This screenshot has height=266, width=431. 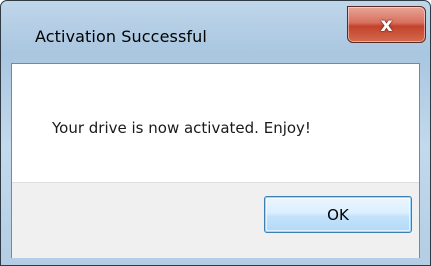 I want to click on dialog-title: Activation Successful, so click(x=121, y=36).